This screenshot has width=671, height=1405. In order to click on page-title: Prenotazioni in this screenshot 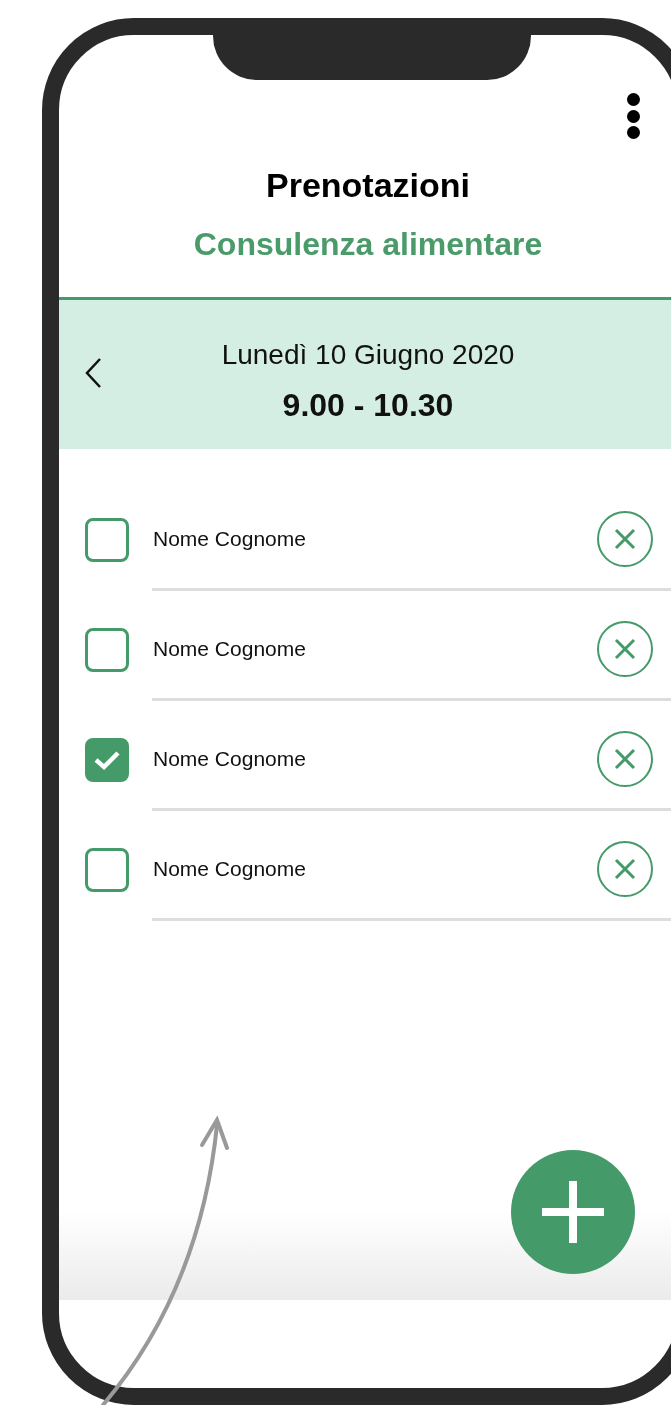, I will do `click(368, 185)`.